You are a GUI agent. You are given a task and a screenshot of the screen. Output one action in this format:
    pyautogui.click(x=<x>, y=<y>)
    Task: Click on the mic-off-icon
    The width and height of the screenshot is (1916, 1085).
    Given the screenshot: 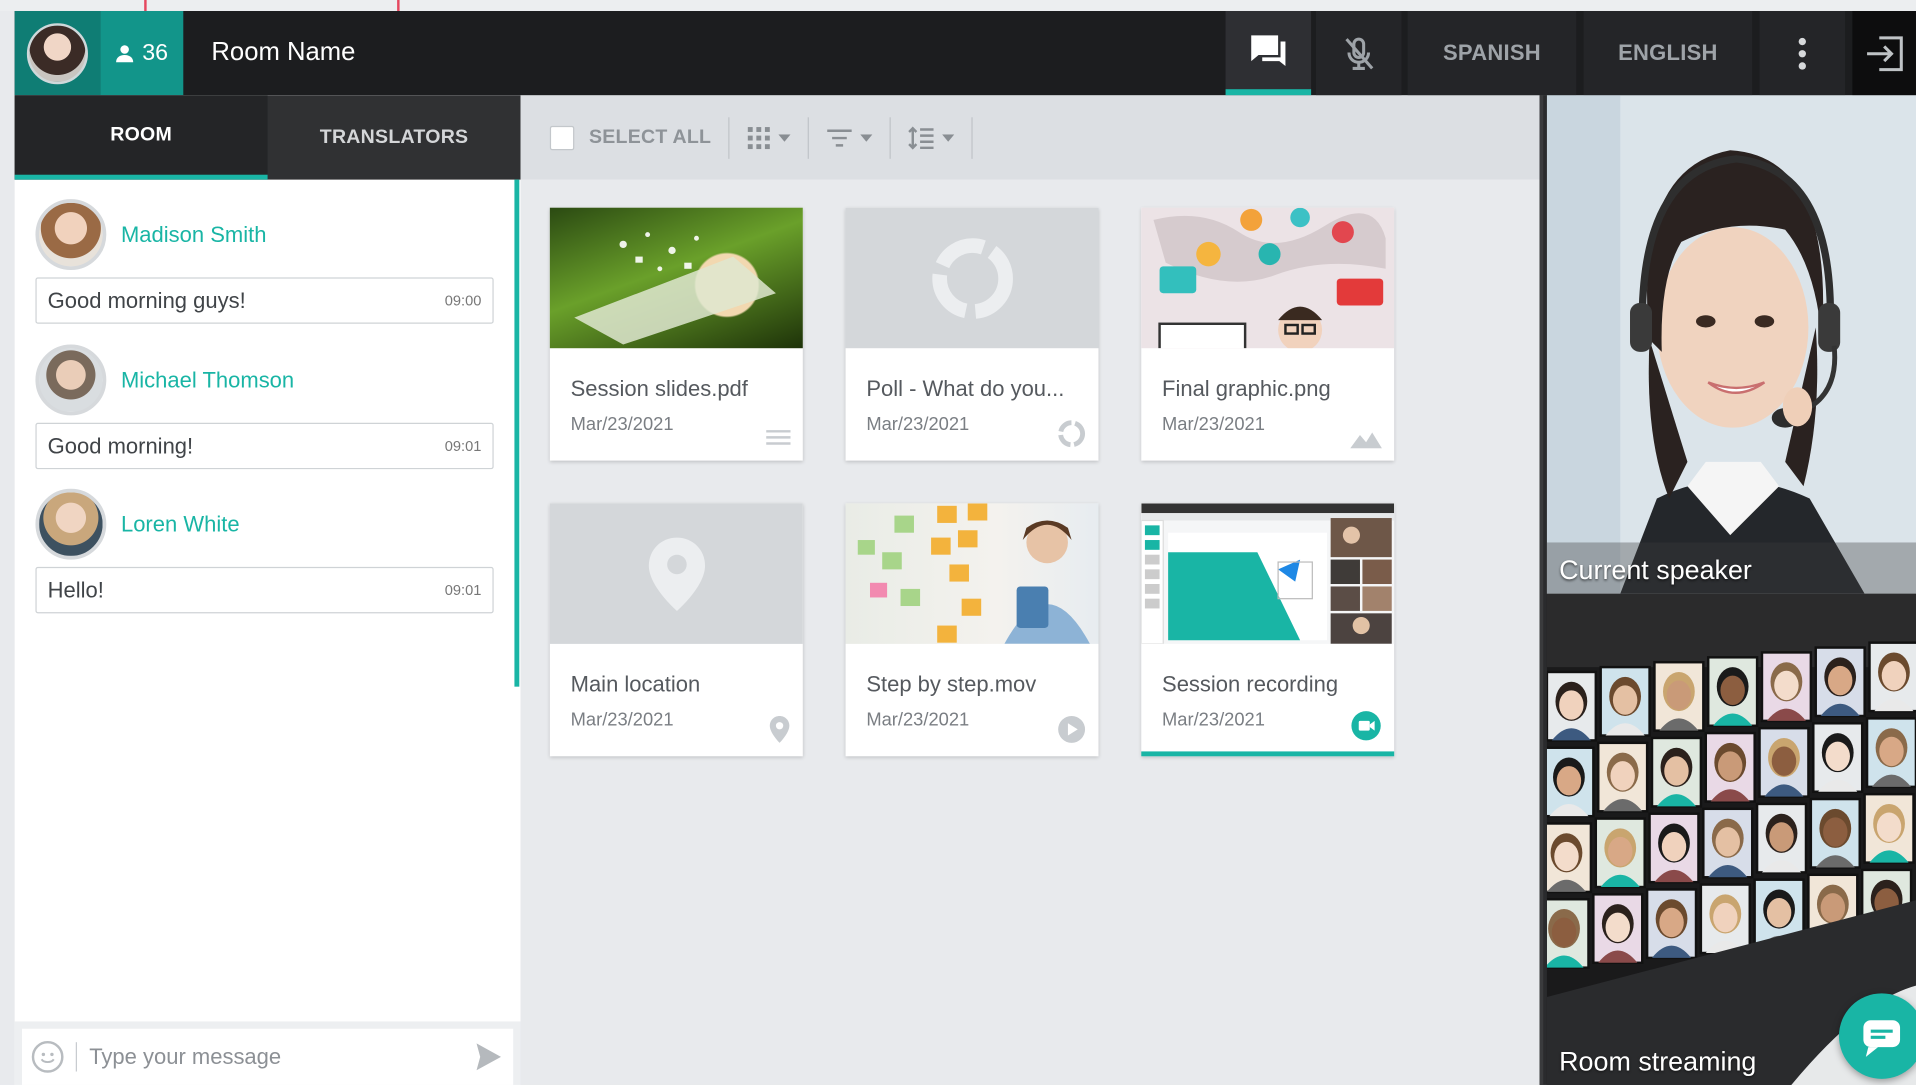 What is the action you would take?
    pyautogui.click(x=1359, y=53)
    